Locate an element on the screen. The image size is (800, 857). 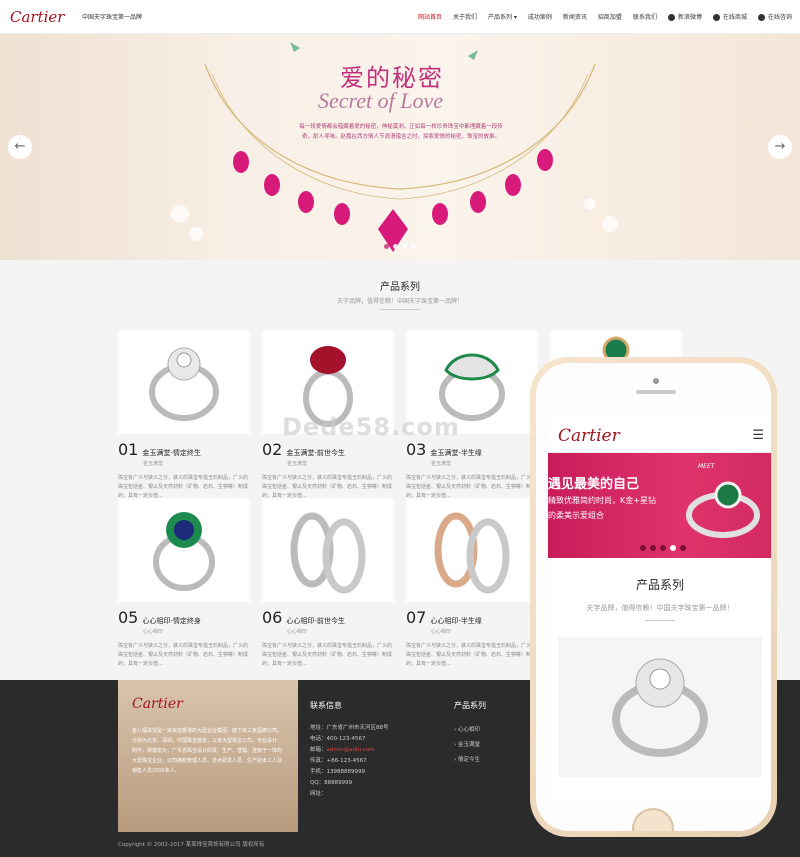
site-logo: Cartier is located at coordinates (41, 17).